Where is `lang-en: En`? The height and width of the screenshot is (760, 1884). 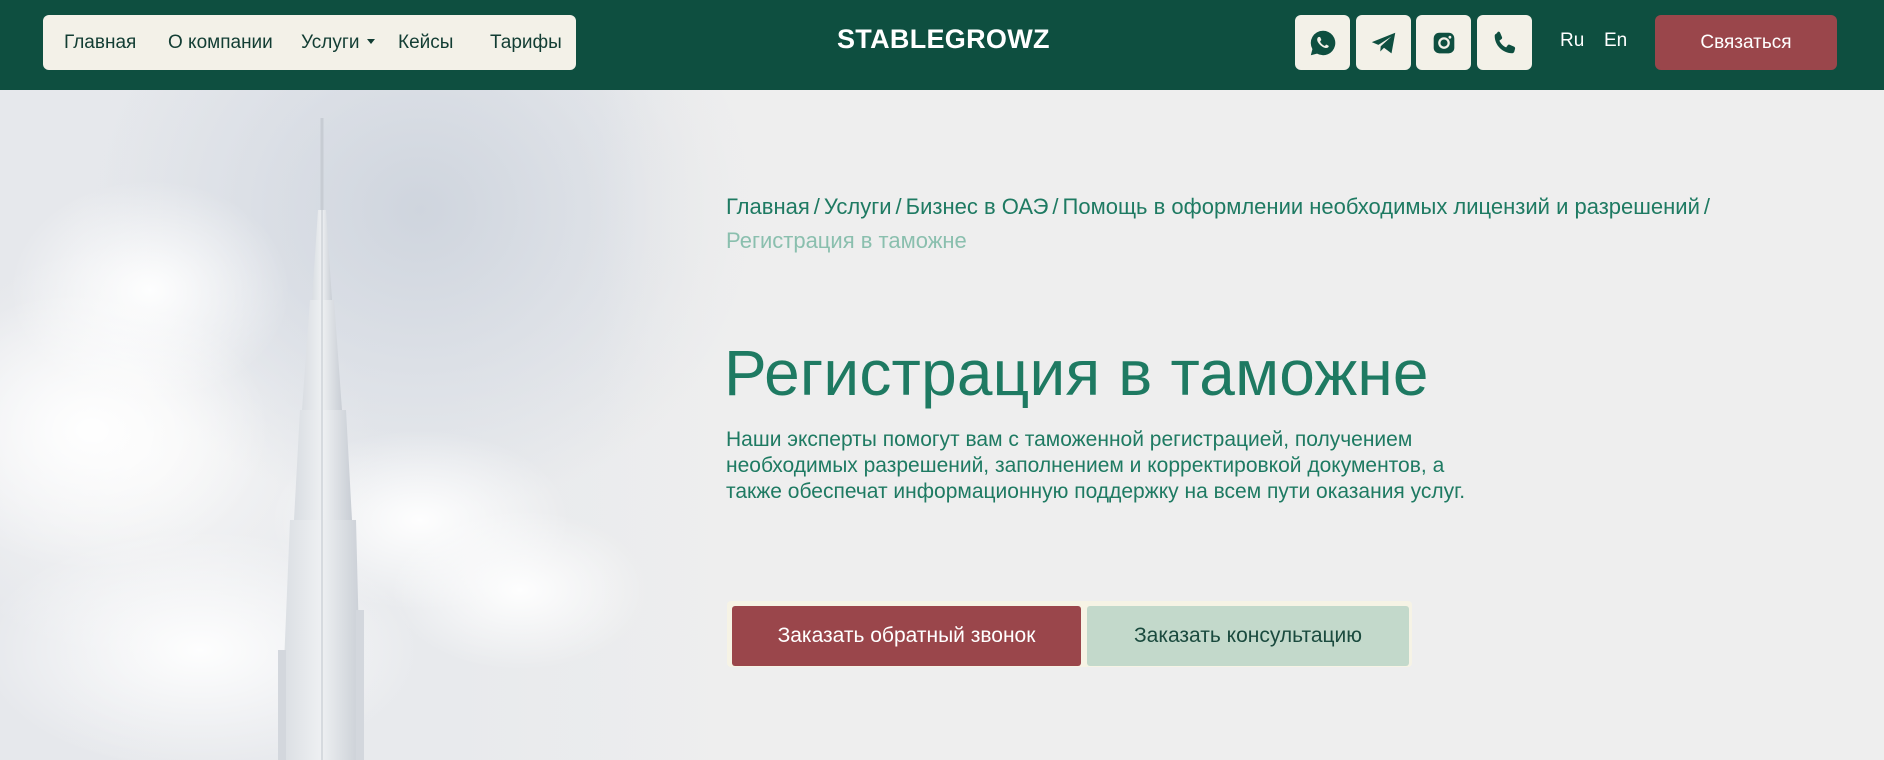
lang-en: En is located at coordinates (1615, 41).